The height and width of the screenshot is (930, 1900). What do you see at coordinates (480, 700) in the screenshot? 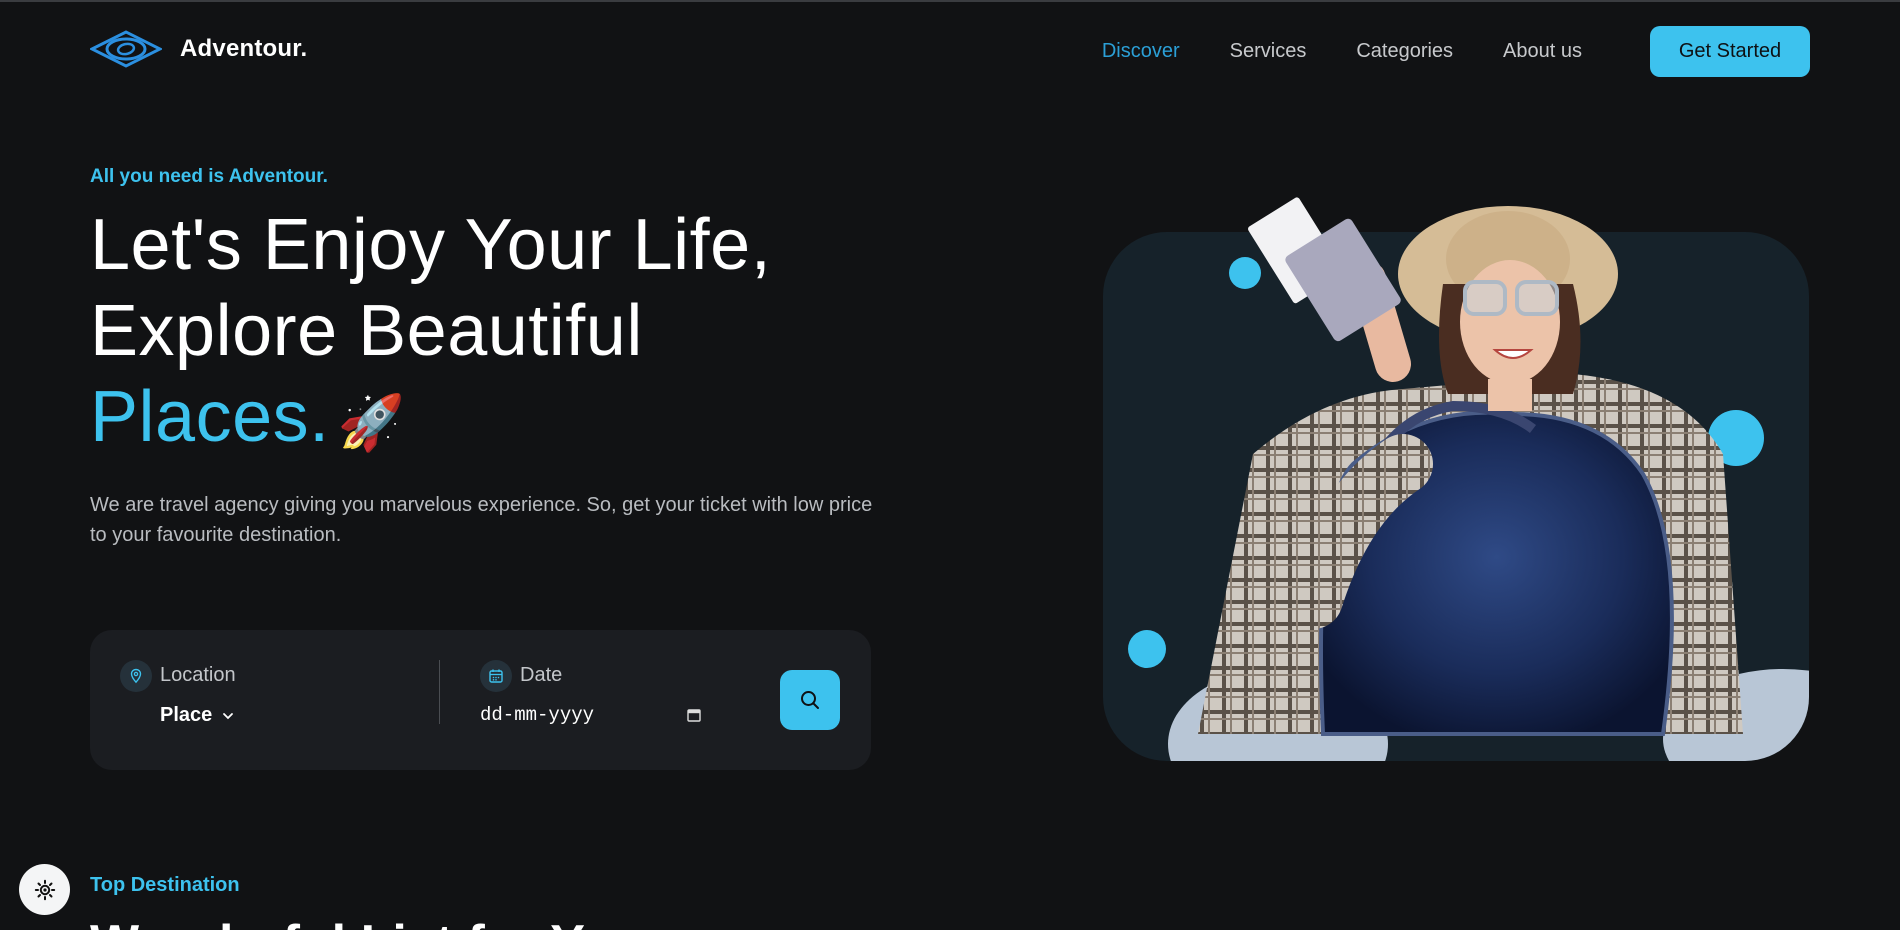
I see `search-panel: Location Place Date dd-mm-yyyy` at bounding box center [480, 700].